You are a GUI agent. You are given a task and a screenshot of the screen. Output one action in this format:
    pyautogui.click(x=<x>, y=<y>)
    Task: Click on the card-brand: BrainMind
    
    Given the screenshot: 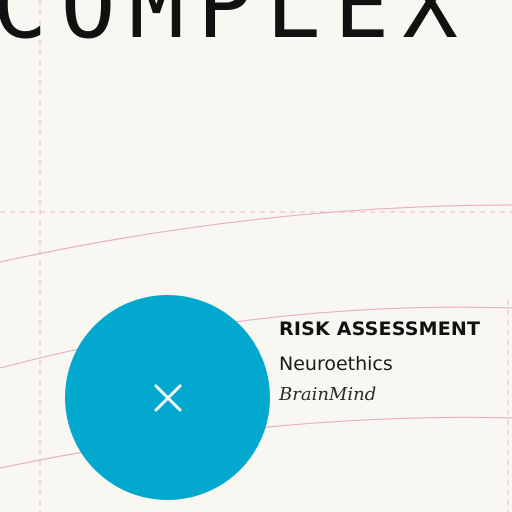 What is the action you would take?
    pyautogui.click(x=328, y=394)
    